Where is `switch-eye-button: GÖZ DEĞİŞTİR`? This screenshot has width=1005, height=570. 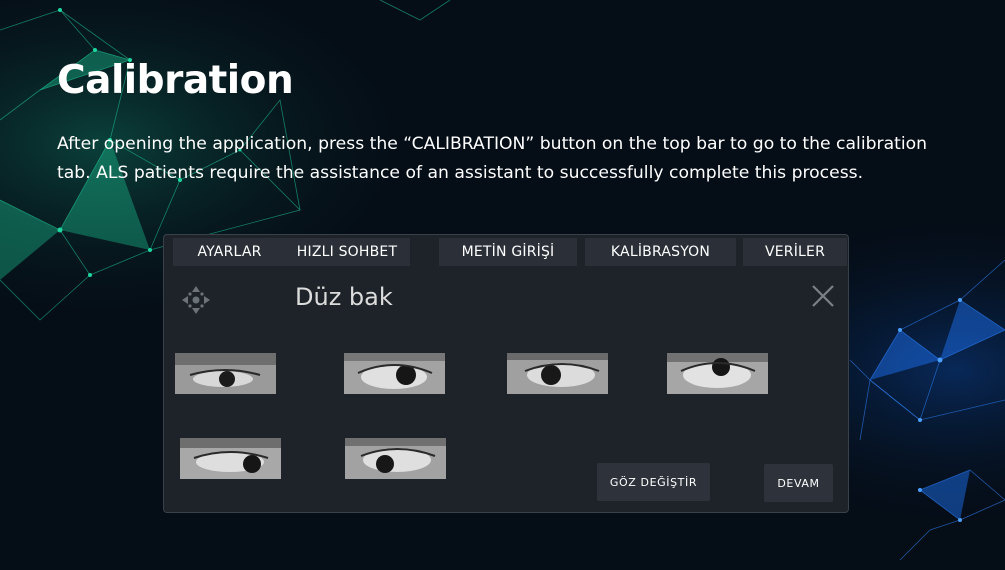
switch-eye-button: GÖZ DEĞİŞTİR is located at coordinates (653, 482).